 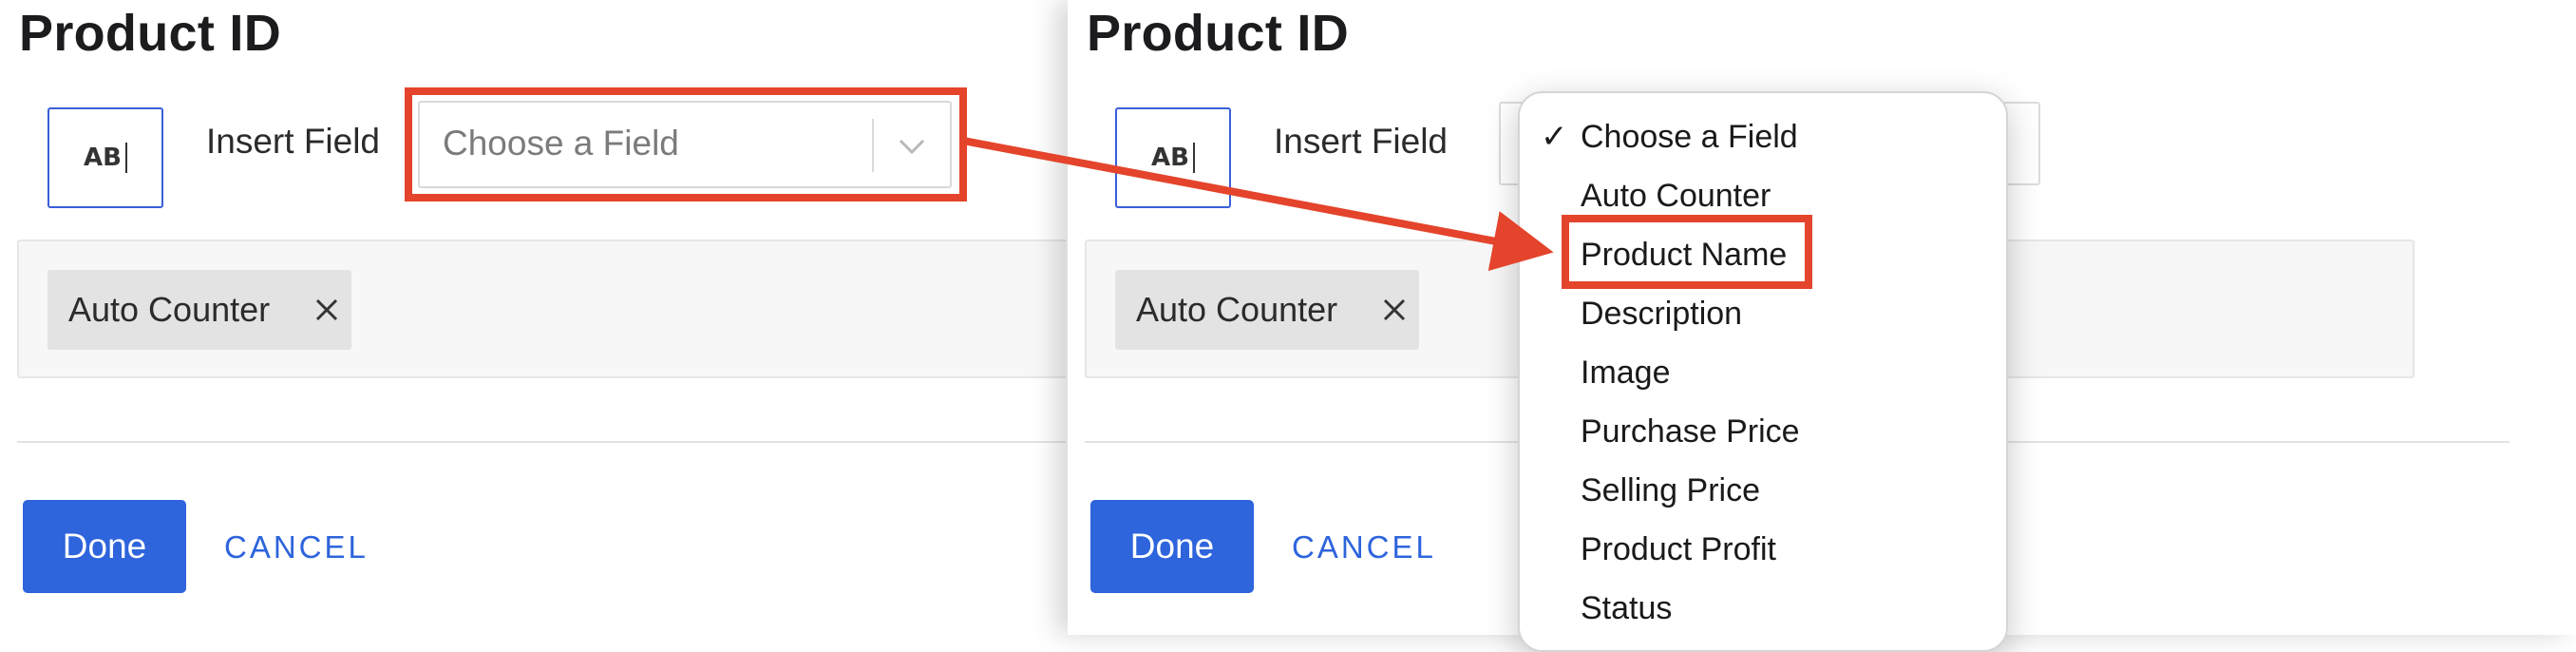 I want to click on menu-item-label: Product Name, so click(x=1684, y=255).